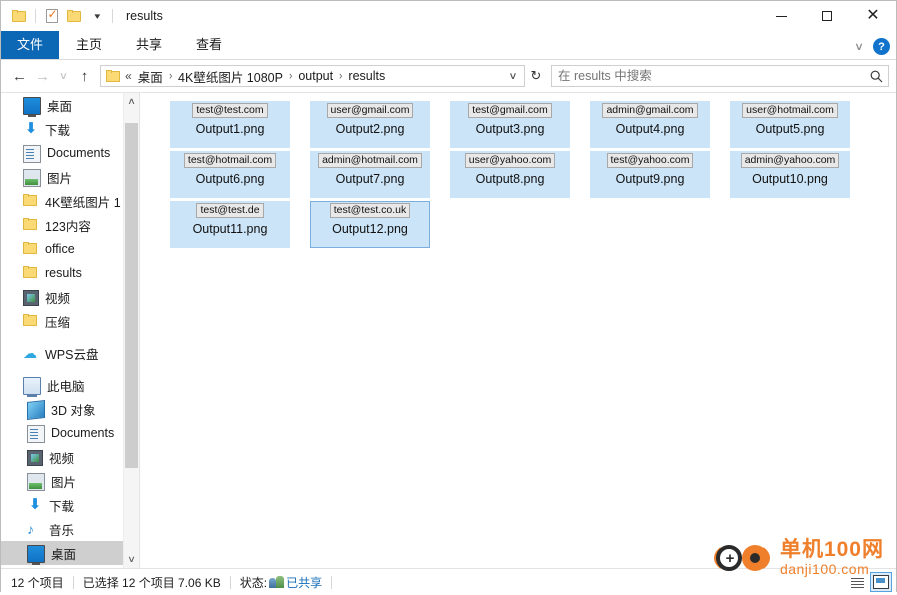 The height and width of the screenshot is (595, 897). I want to click on music-icon: ♪, so click(30, 529).